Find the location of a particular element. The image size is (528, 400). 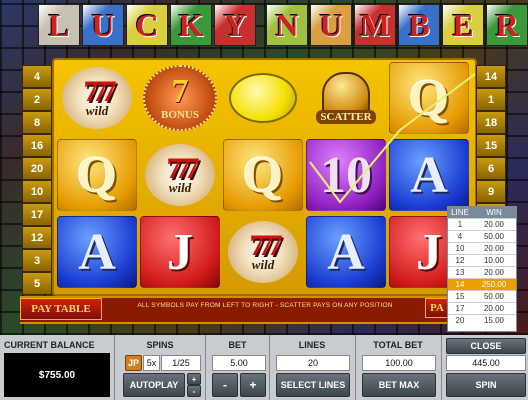

payline-number: 14 is located at coordinates (491, 76).